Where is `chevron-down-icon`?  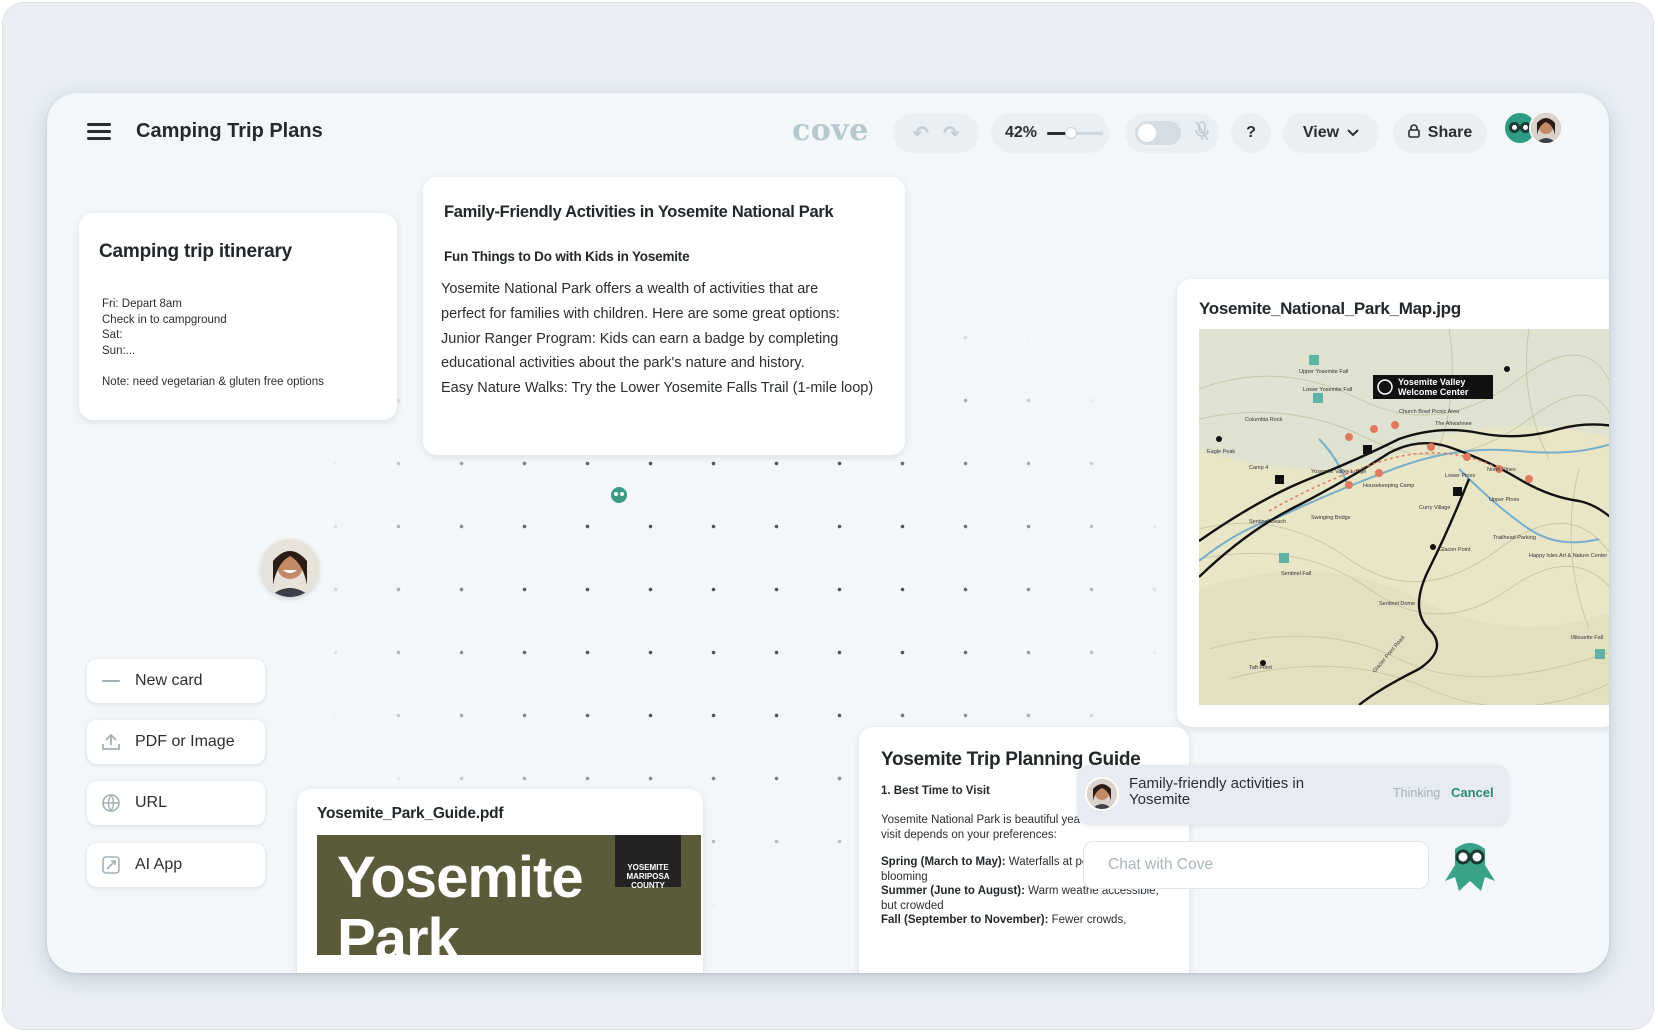
chevron-down-icon is located at coordinates (1353, 133).